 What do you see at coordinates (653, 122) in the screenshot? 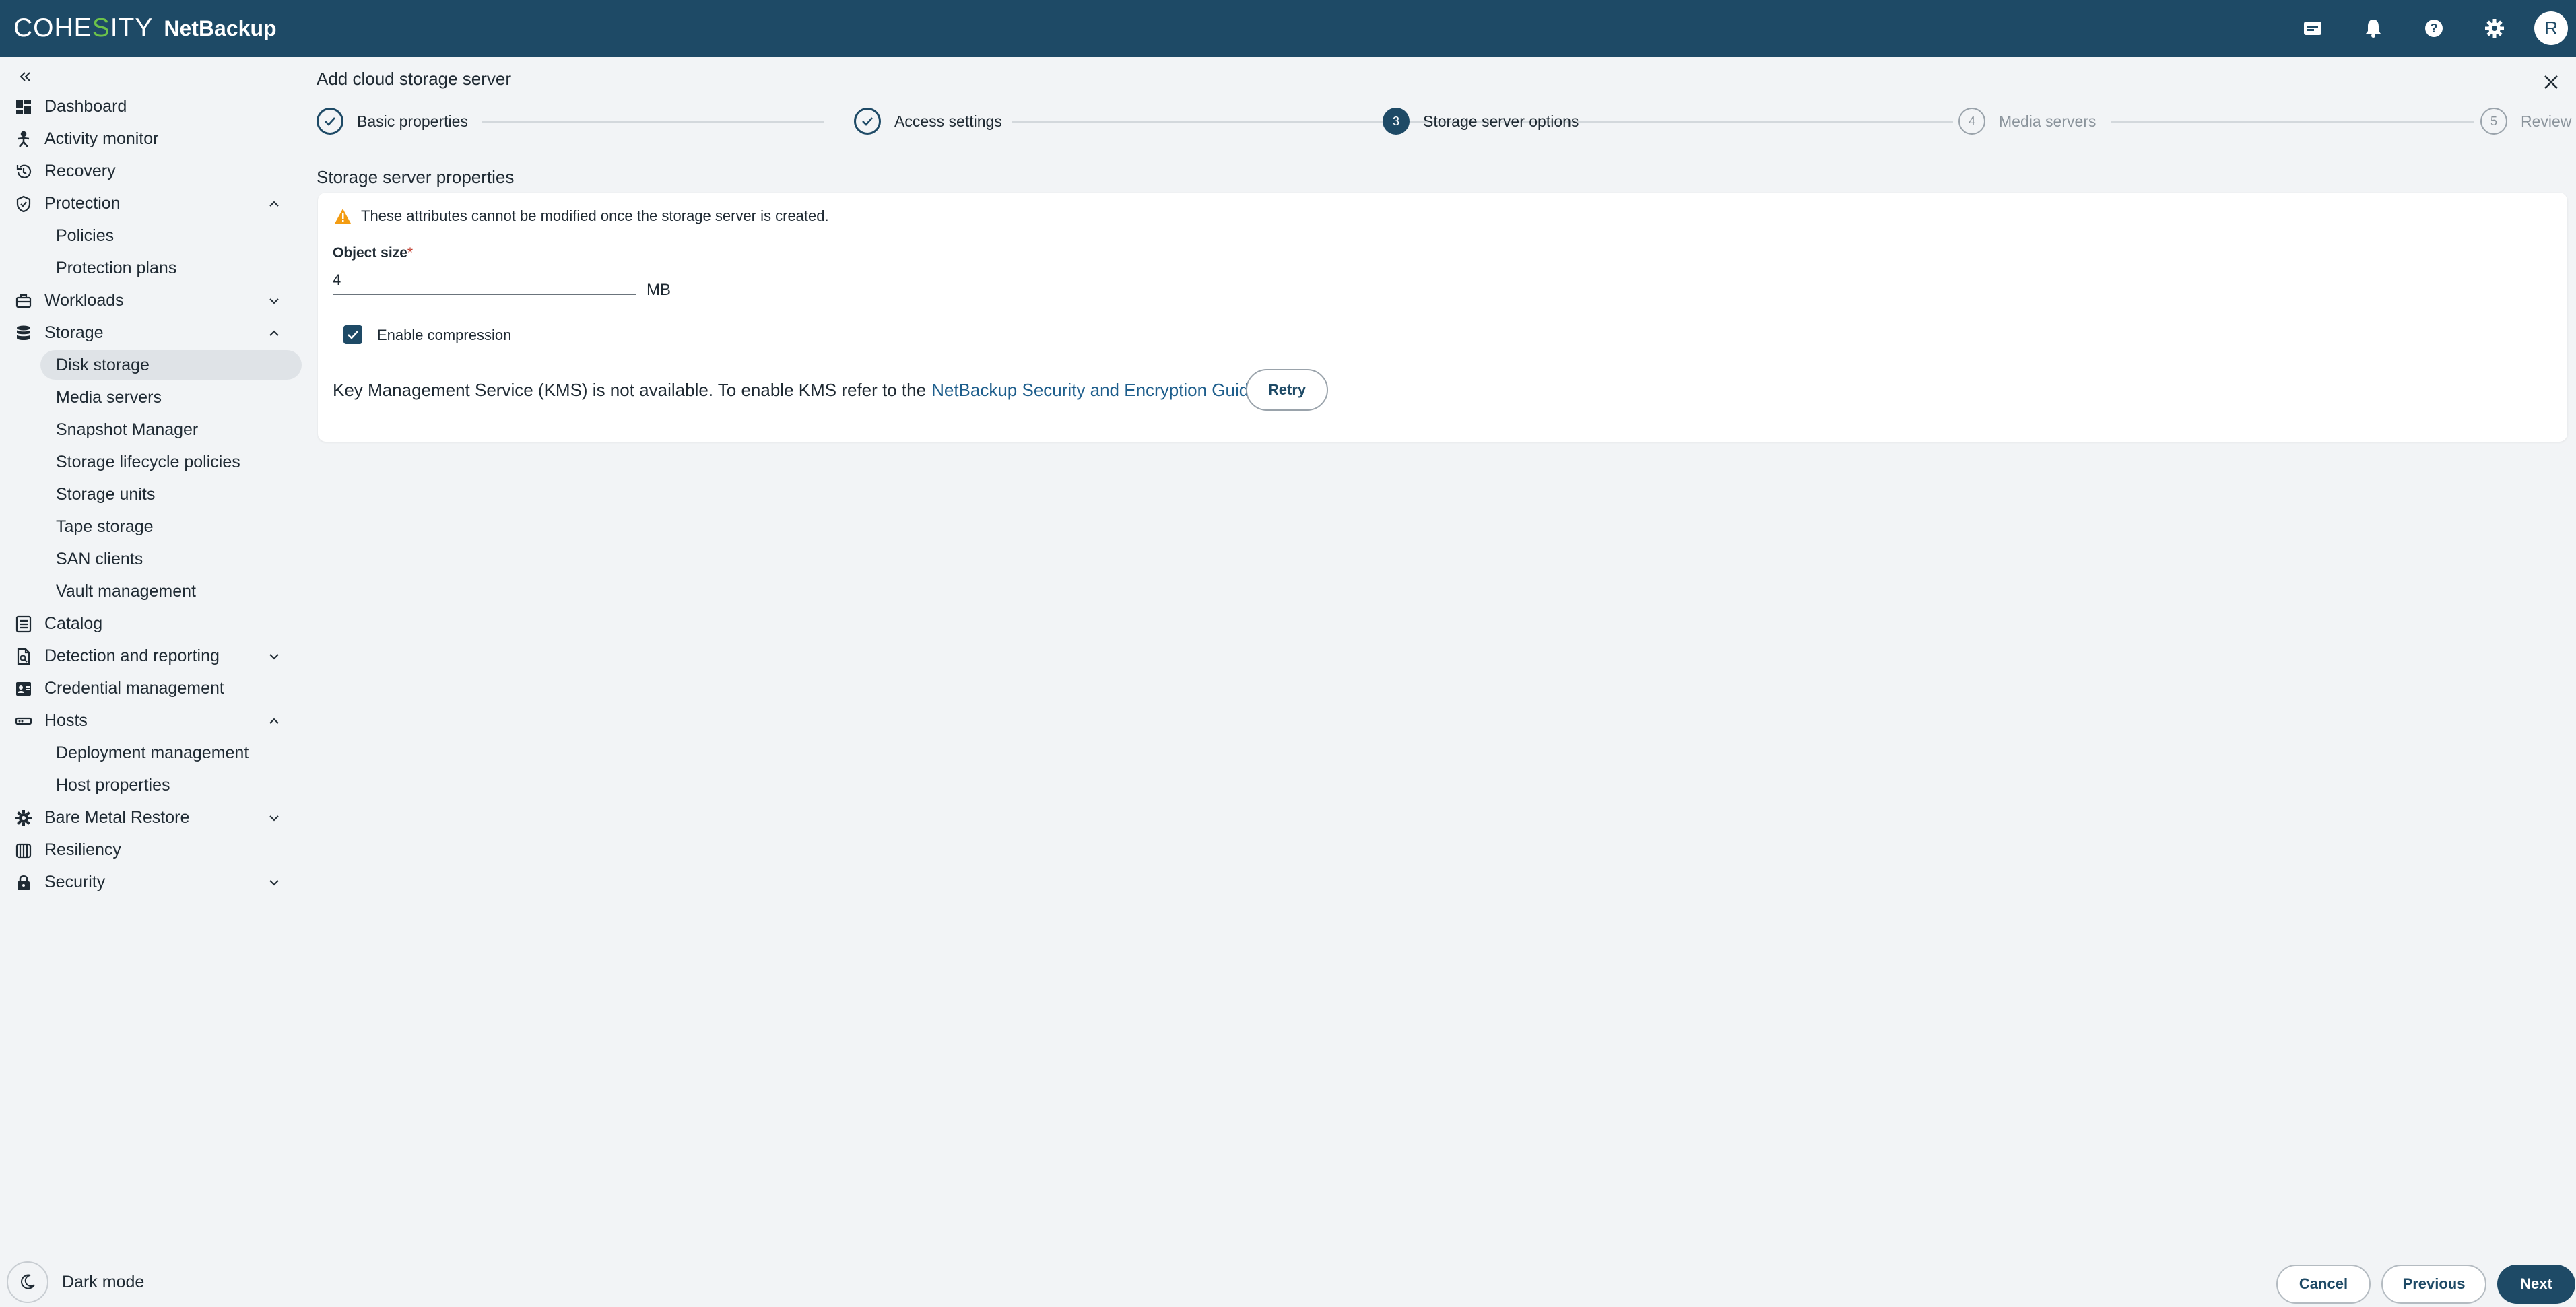
I see `step-connector` at bounding box center [653, 122].